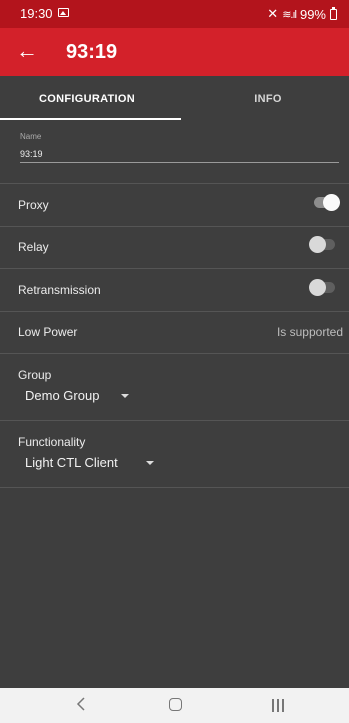 The height and width of the screenshot is (723, 349). I want to click on app-bar: ← 93:19, so click(174, 52).